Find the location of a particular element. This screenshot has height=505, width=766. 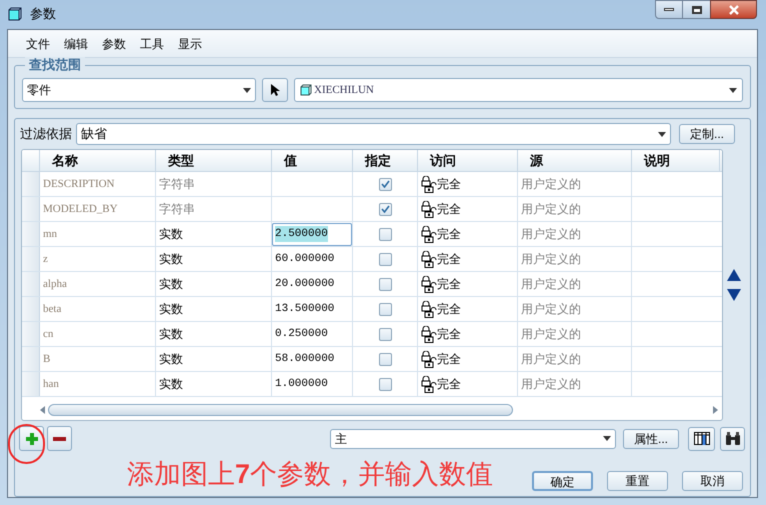

close-icon is located at coordinates (734, 9).